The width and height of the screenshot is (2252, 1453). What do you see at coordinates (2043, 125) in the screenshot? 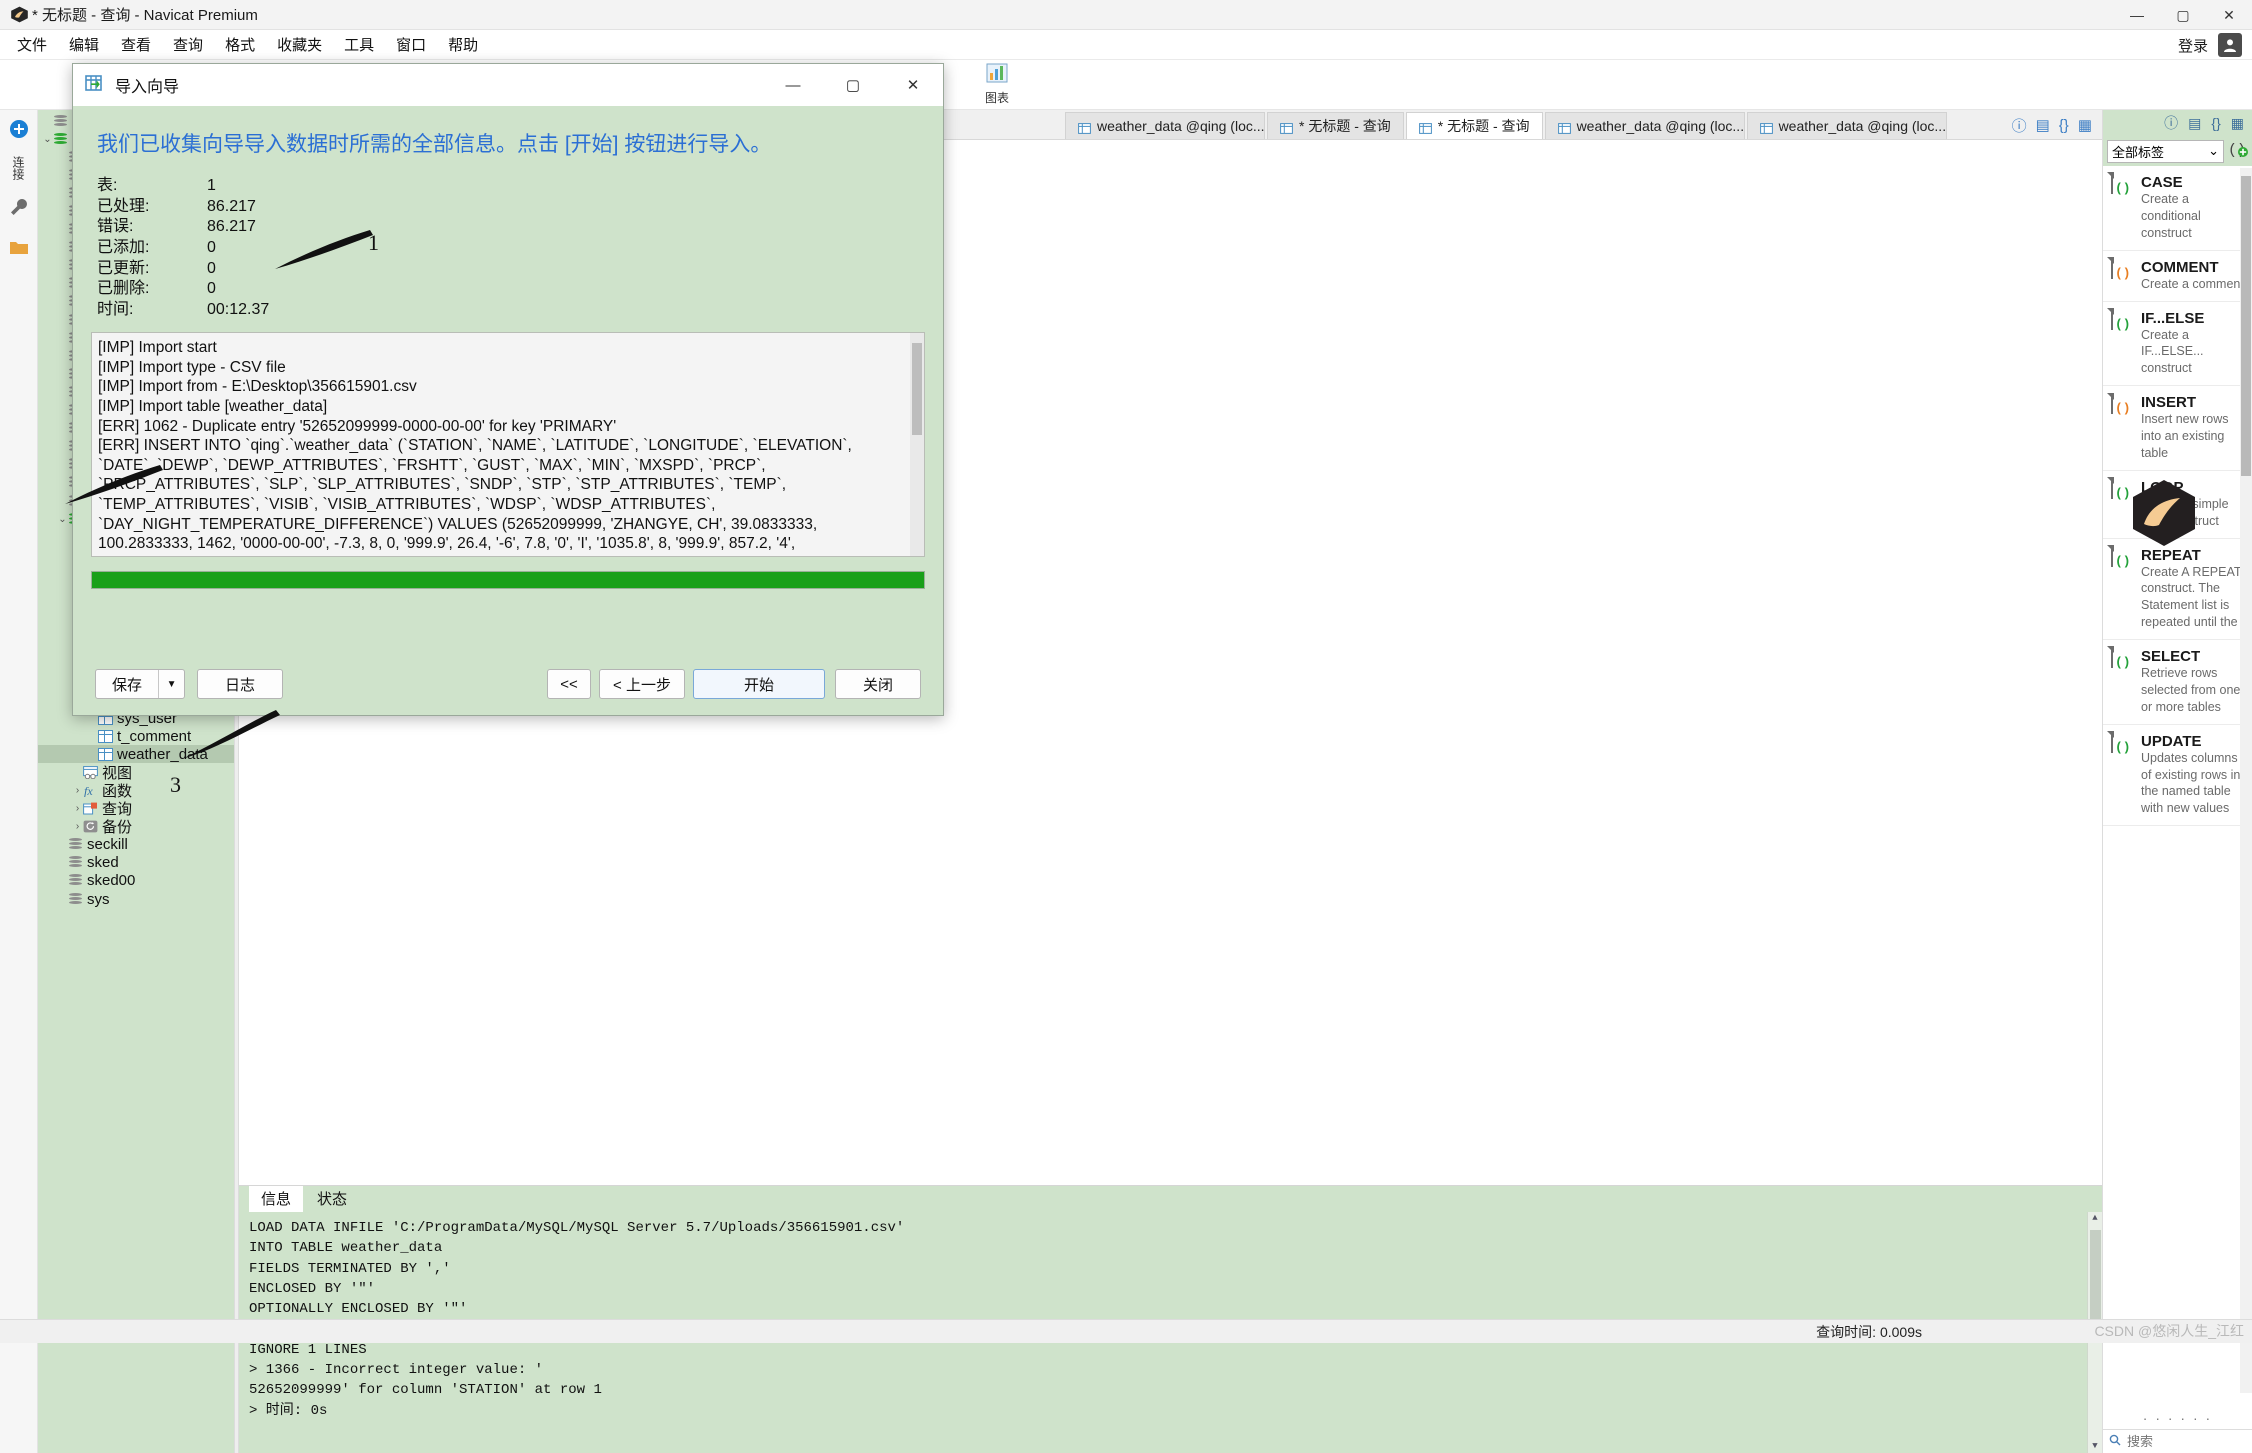
I see `comment-icon: ▤` at bounding box center [2043, 125].